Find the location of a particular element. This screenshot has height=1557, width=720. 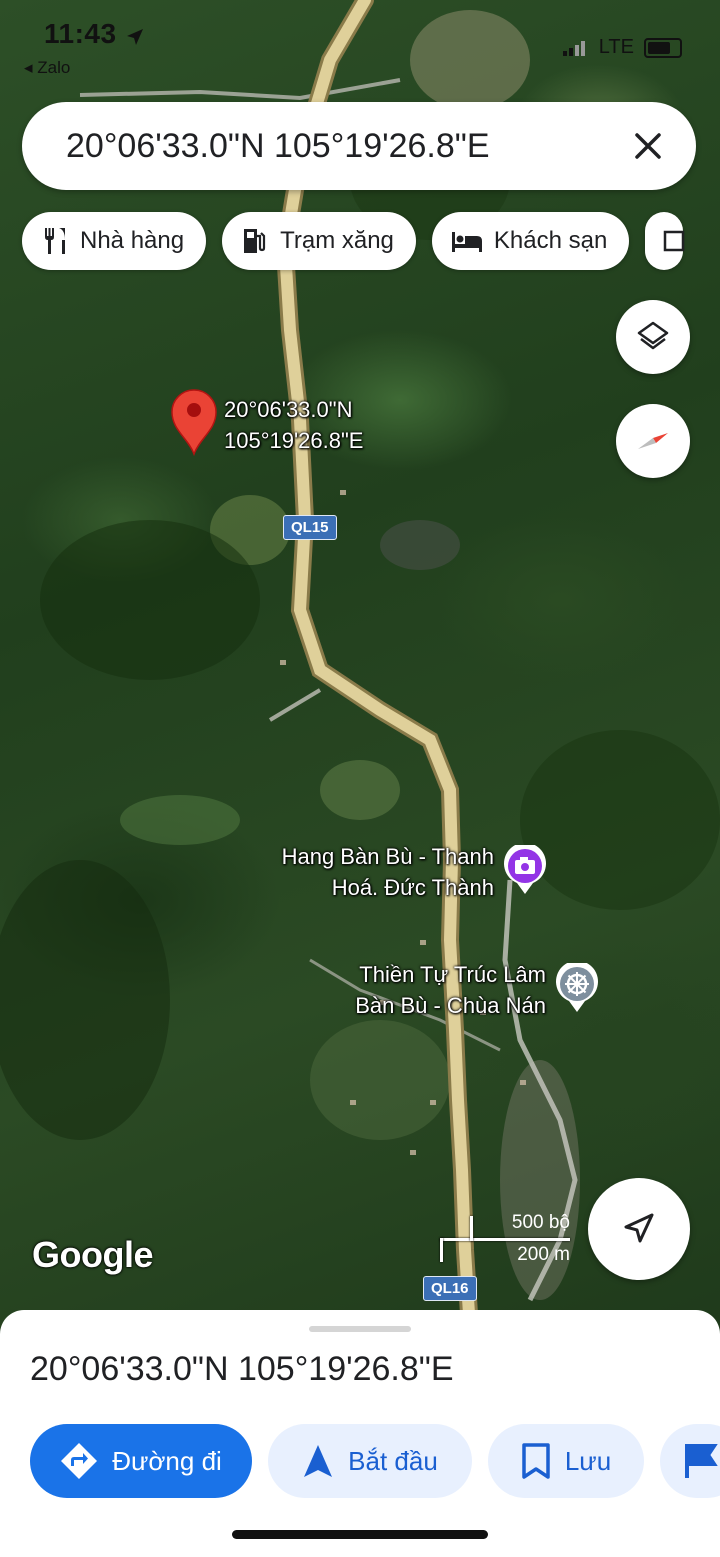

chip-more is located at coordinates (665, 241).